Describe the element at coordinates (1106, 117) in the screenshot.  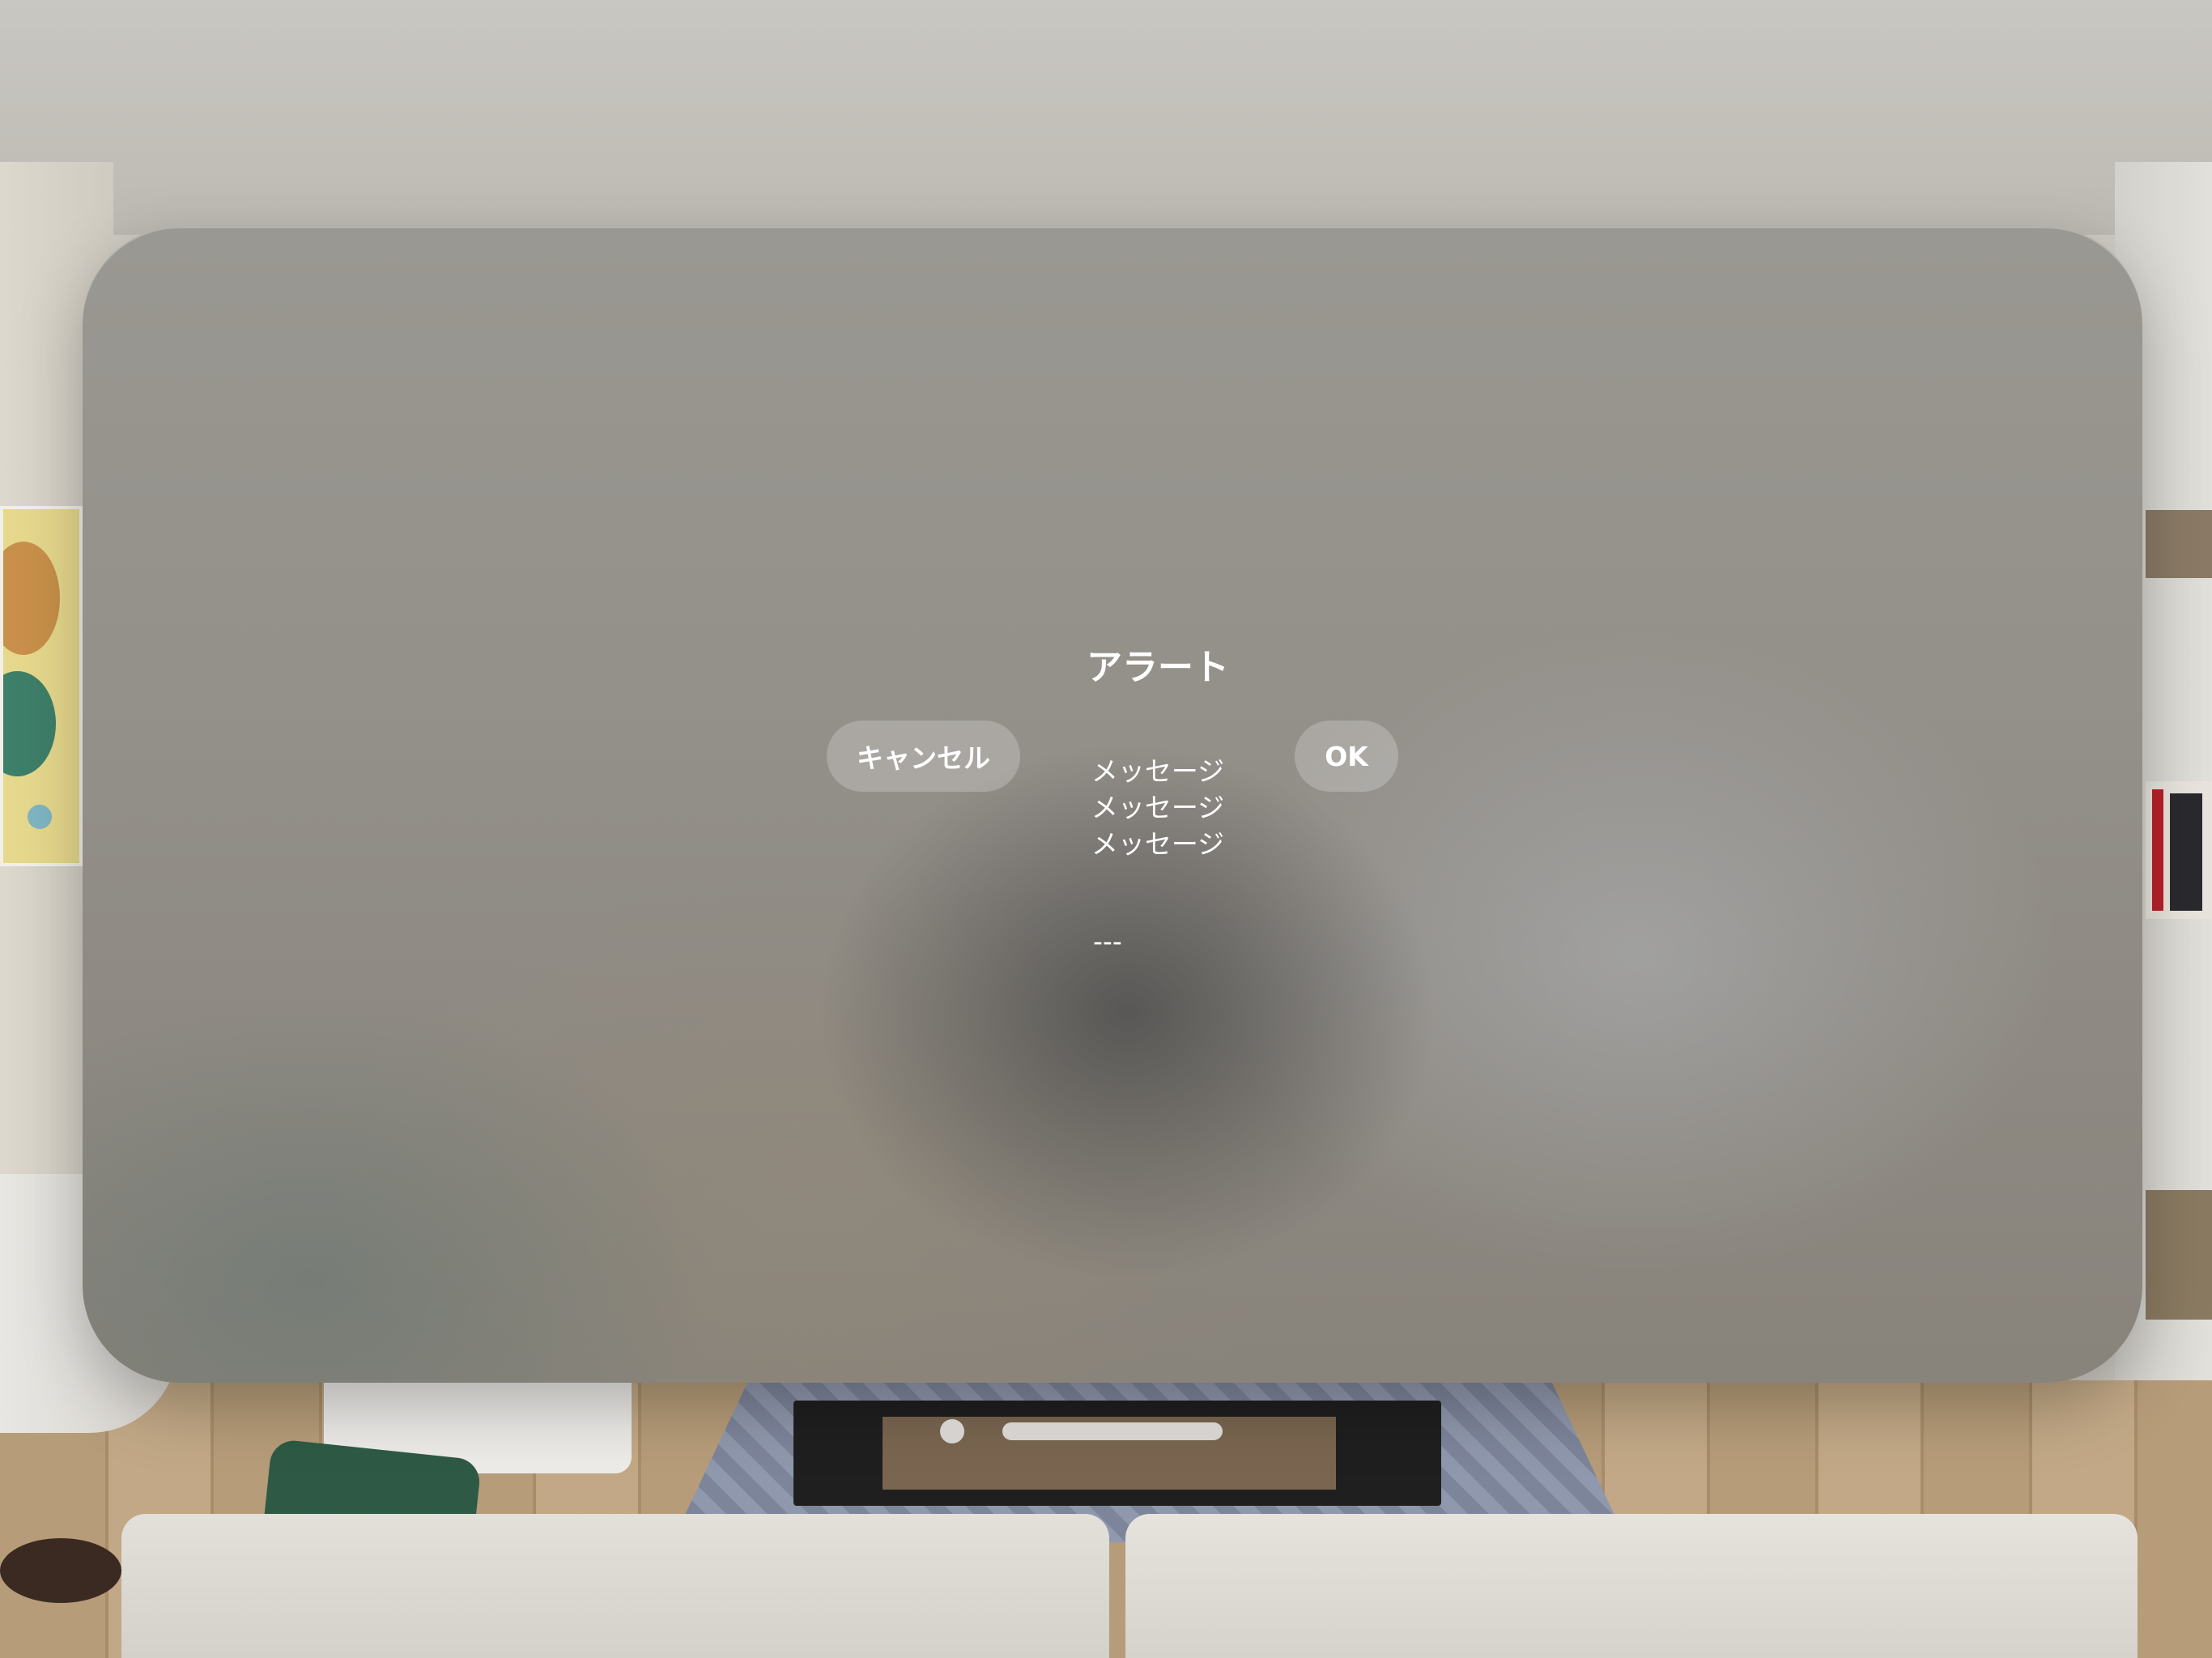
I see `ceiling` at that location.